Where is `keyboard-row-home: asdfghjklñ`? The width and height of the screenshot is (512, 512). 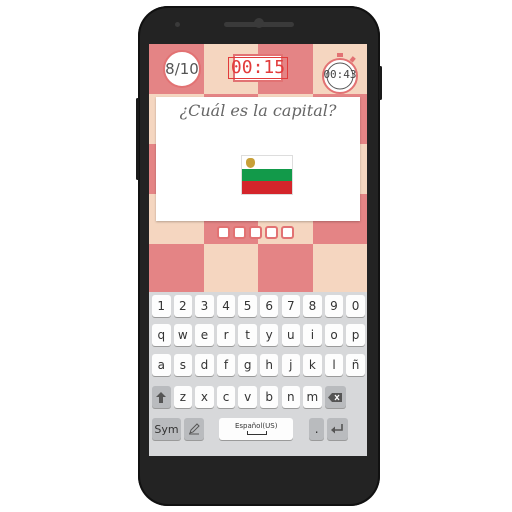
keyboard-row-home: asdfghjklñ is located at coordinates (259, 365).